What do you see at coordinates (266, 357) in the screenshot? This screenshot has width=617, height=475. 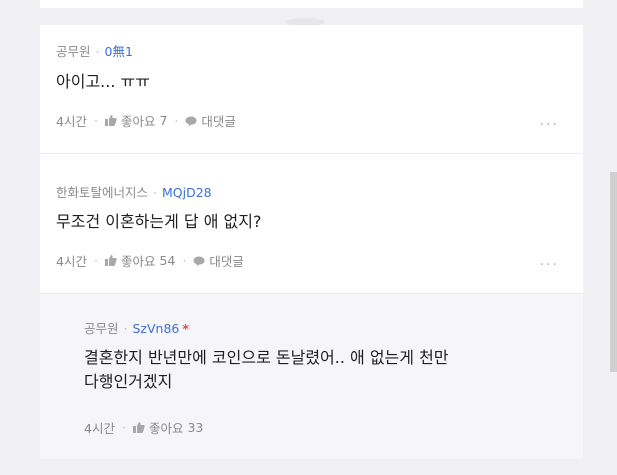 I see `reply-text-line: 결혼한지 반년만에 코인으로 돈날렸어.. 애 없는게 천만` at bounding box center [266, 357].